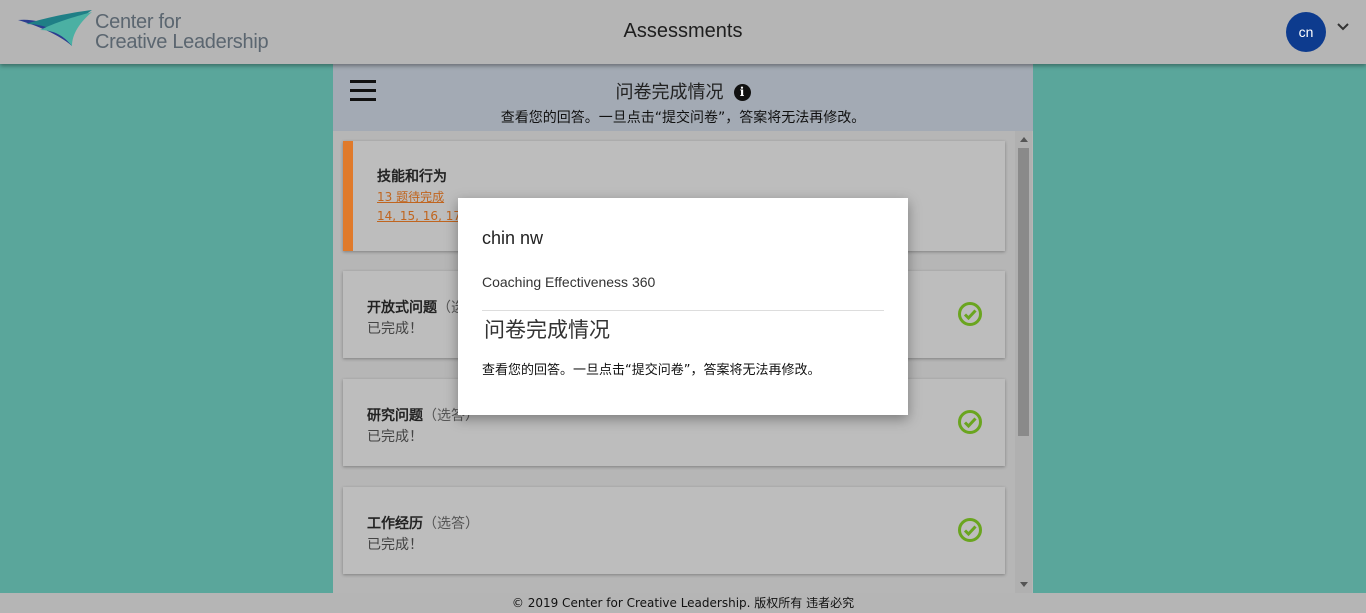 The image size is (1366, 613). I want to click on pending-count-link: 13 题待完成, so click(410, 196).